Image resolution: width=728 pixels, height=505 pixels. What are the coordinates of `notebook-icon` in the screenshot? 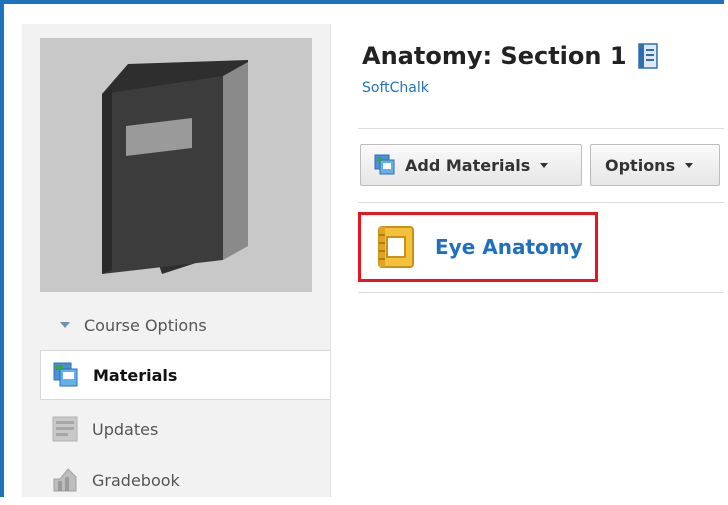 It's located at (648, 56).